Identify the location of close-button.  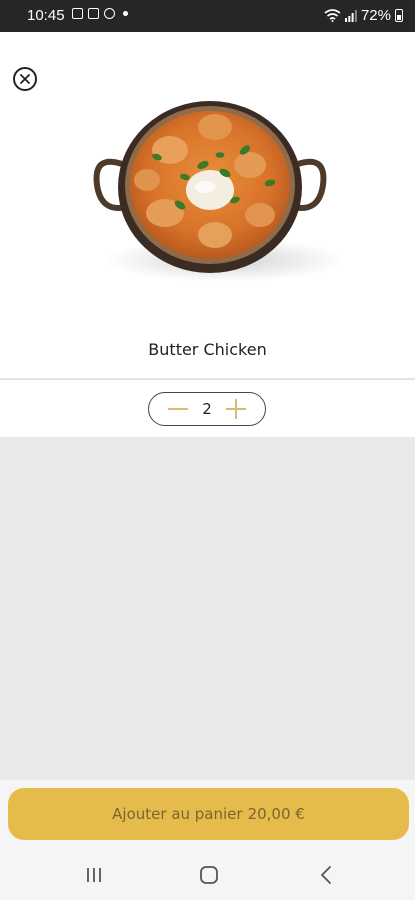
(25, 79).